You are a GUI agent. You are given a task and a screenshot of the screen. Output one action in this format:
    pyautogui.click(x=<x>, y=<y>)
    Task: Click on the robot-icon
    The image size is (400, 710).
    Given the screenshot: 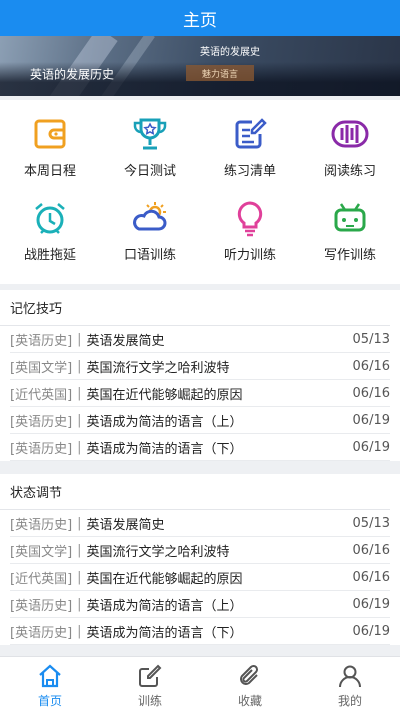 What is the action you would take?
    pyautogui.click(x=350, y=218)
    